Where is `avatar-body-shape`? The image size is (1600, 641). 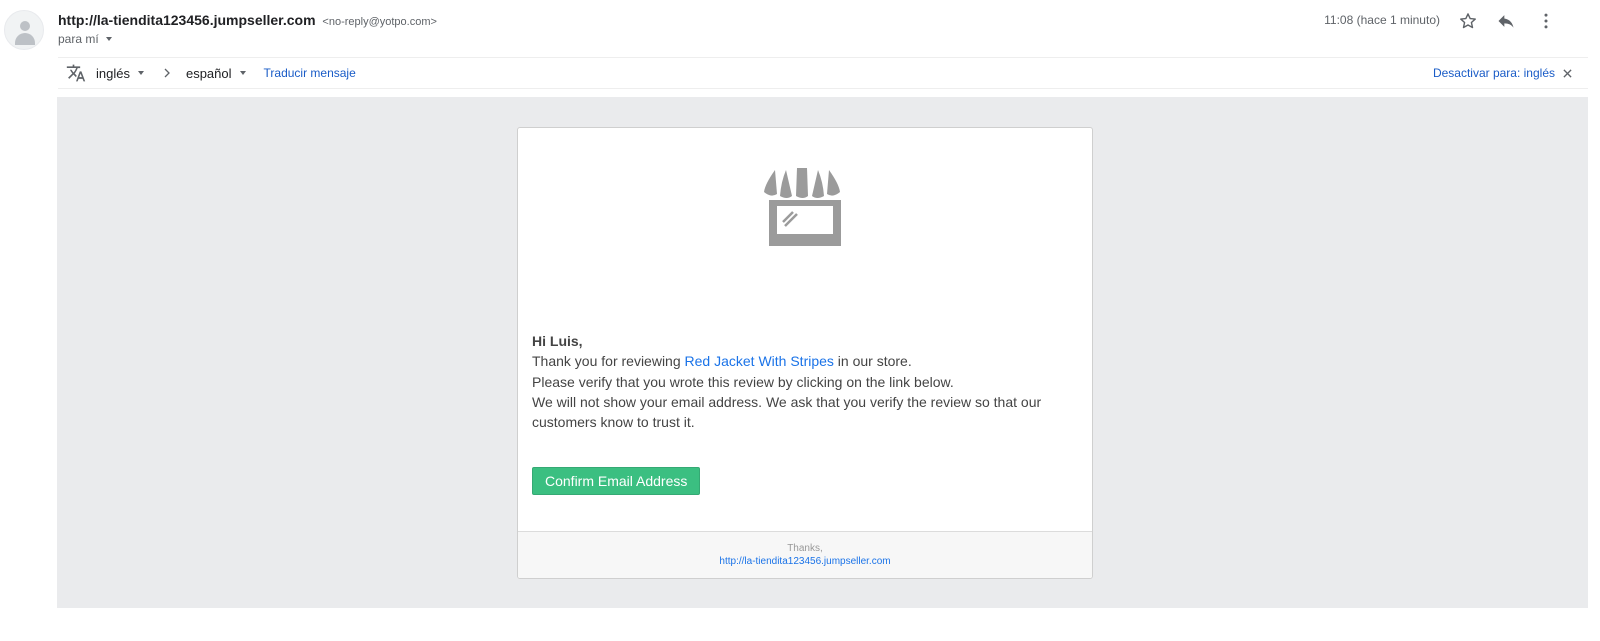
avatar-body-shape is located at coordinates (25, 39).